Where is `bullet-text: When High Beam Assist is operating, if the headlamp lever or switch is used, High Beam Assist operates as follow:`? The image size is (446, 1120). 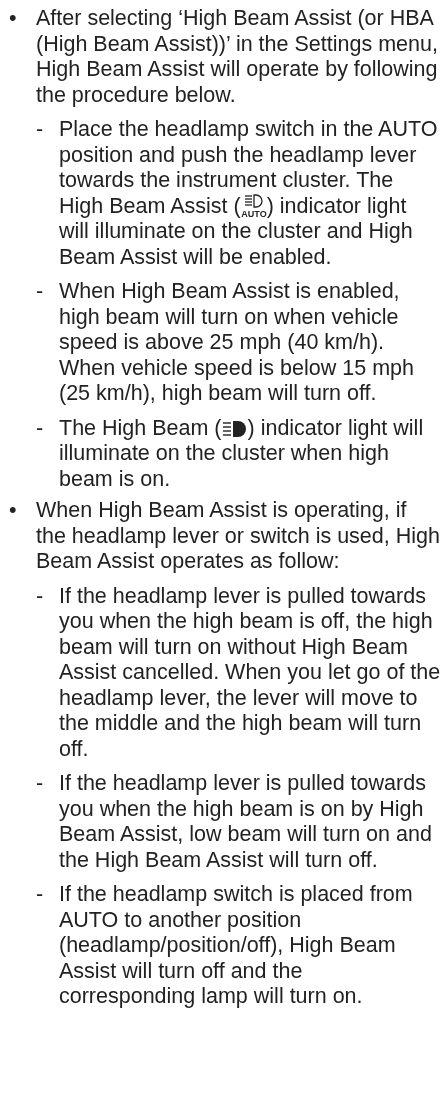 bullet-text: When High Beam Assist is operating, if the headlamp lever or switch is used, High Beam Assist operates as follow: is located at coordinates (238, 536).